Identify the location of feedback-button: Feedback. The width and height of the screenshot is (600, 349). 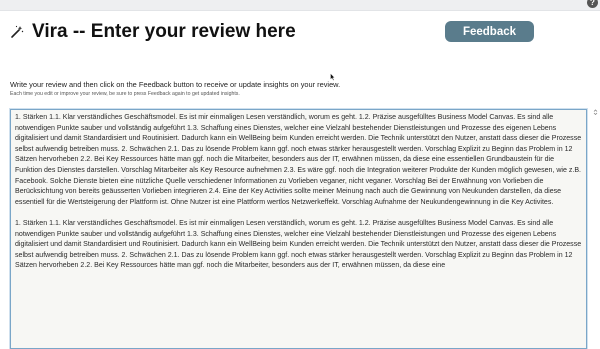
(489, 31).